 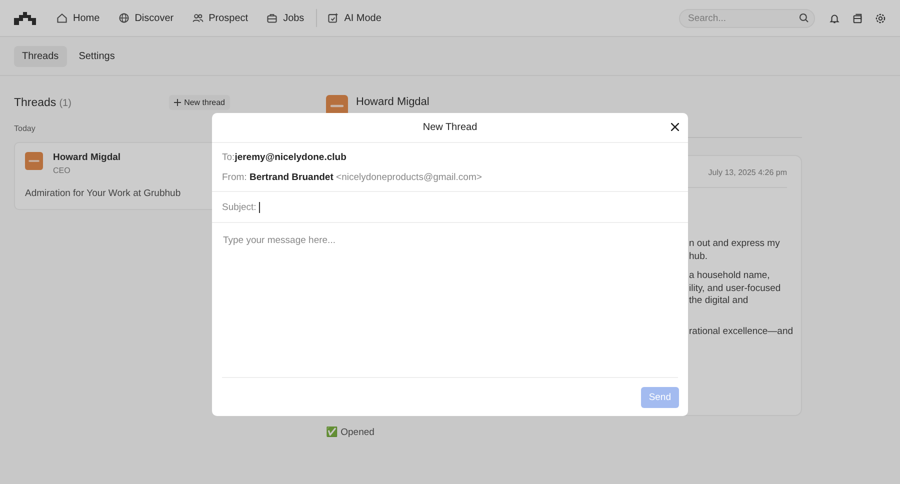 I want to click on logo-icon, so click(x=25, y=18).